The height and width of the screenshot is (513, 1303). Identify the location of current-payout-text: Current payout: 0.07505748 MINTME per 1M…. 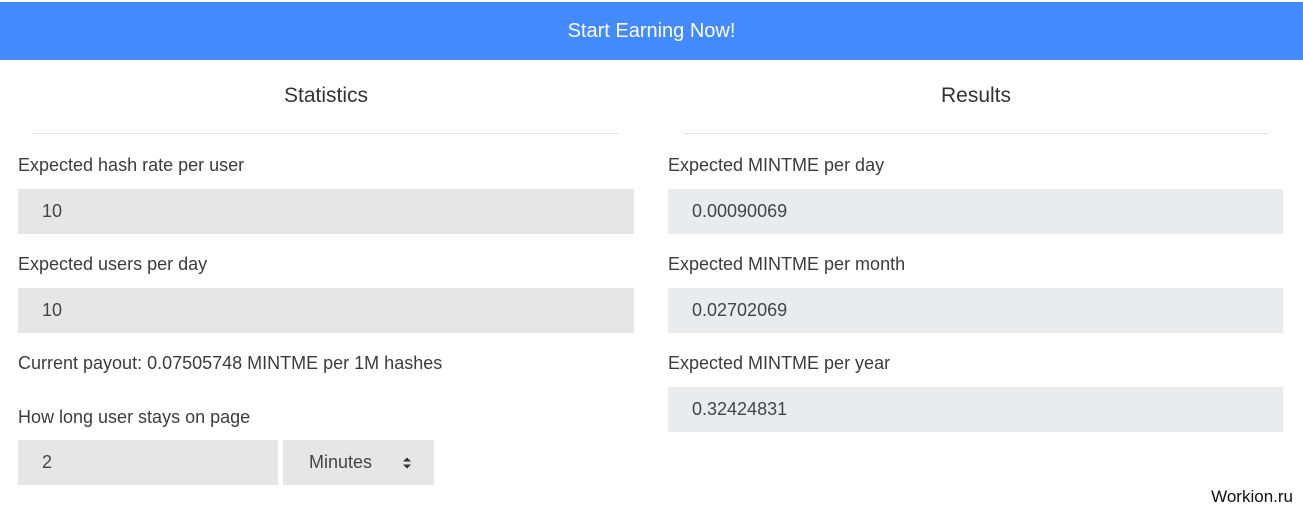
(230, 363).